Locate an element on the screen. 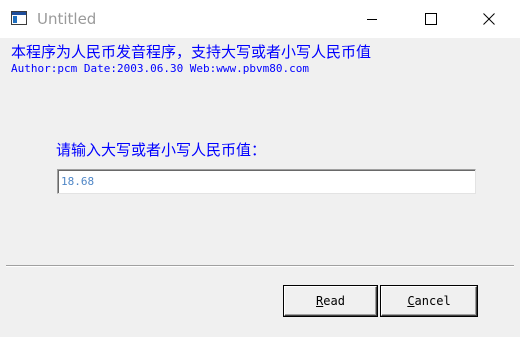  program-description: 本程序为人民币发音程序，支持大写或者小写人民币值 is located at coordinates (191, 52).